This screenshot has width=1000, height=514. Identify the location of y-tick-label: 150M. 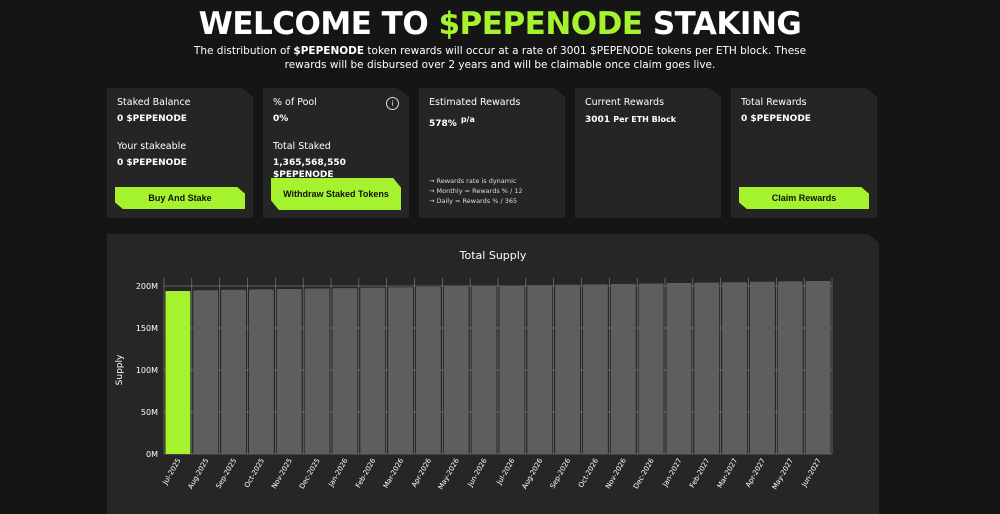
(147, 328).